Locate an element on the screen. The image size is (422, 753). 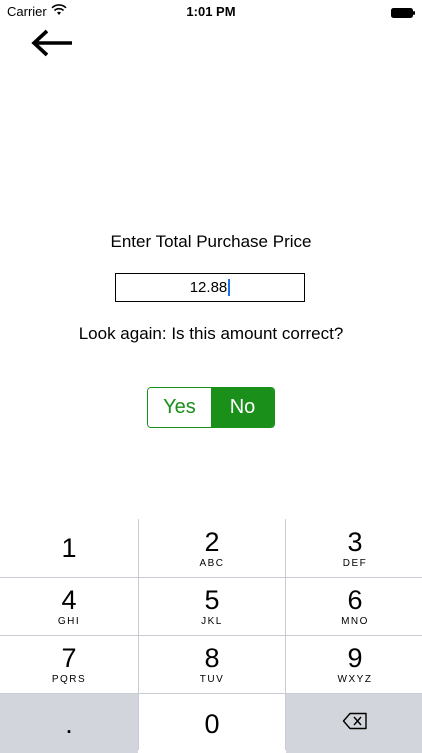
key-digit: 9 is located at coordinates (355, 658).